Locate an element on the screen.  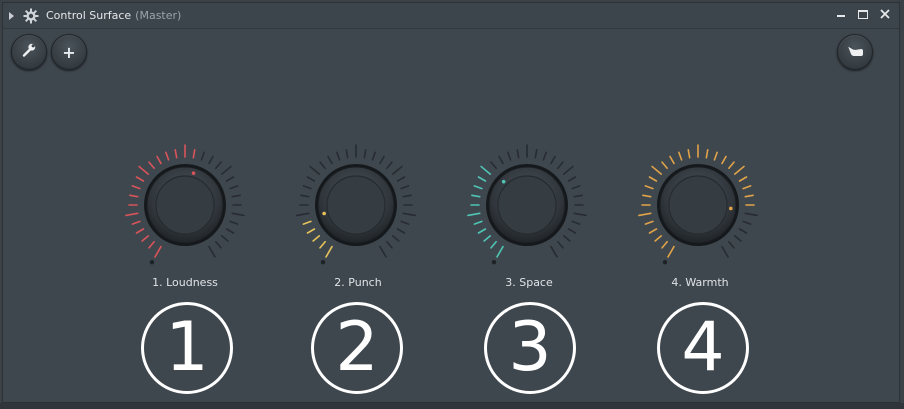
window-controls is located at coordinates (863, 14).